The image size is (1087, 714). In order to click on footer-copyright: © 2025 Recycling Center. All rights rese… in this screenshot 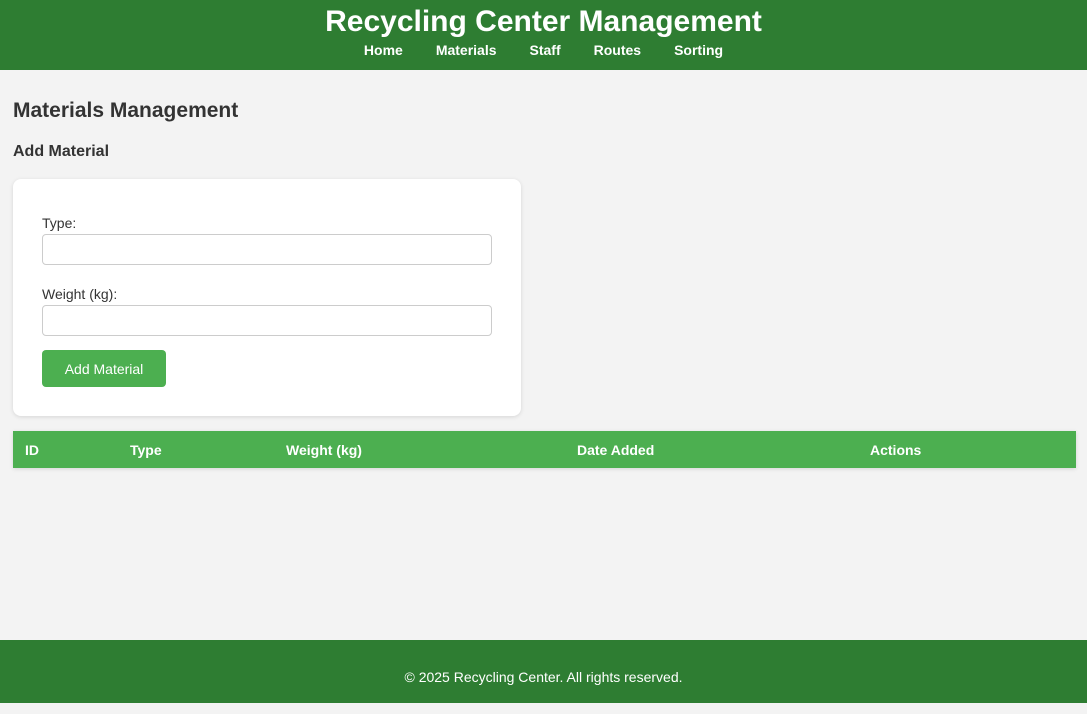, I will do `click(543, 677)`.